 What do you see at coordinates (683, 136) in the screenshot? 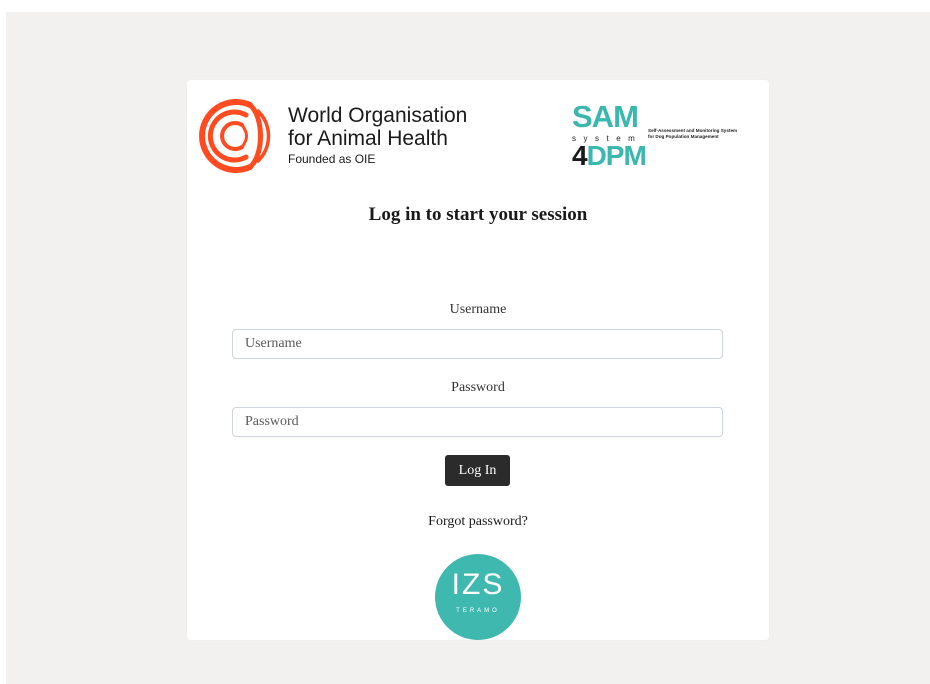
I see `sam-desc-line-2: for Dog Population Management` at bounding box center [683, 136].